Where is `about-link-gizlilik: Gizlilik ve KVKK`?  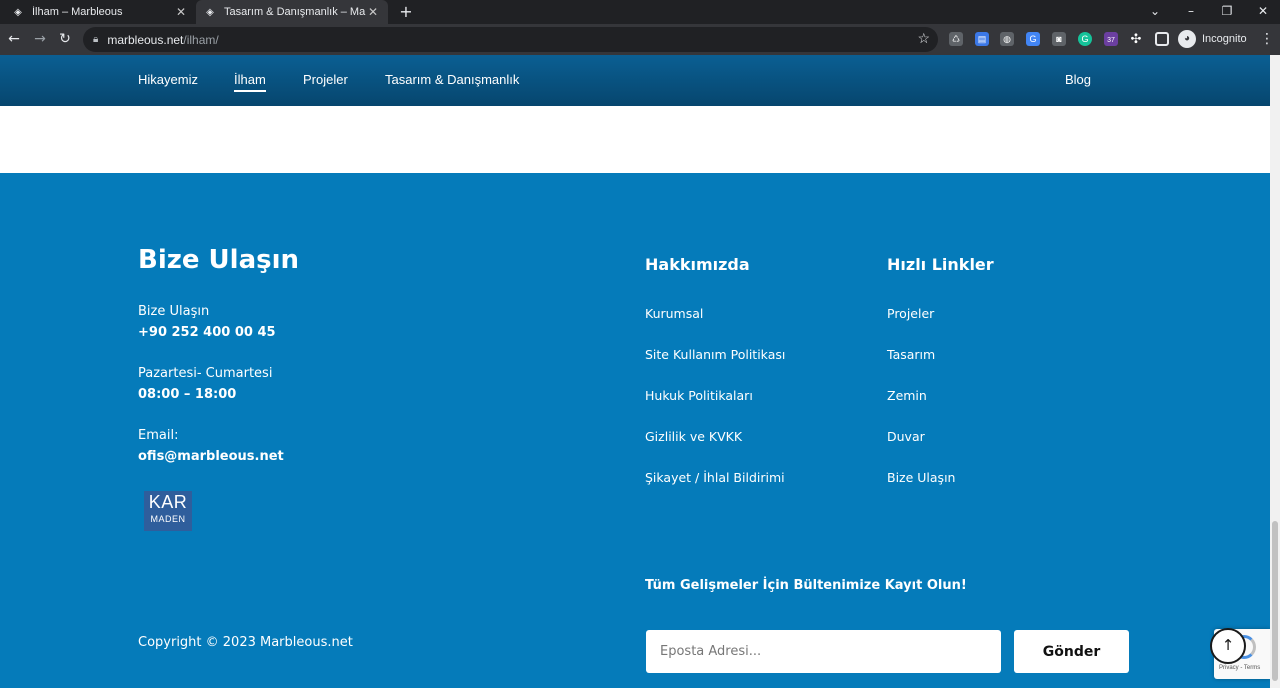
about-link-gizlilik: Gizlilik ve KVKK is located at coordinates (693, 436).